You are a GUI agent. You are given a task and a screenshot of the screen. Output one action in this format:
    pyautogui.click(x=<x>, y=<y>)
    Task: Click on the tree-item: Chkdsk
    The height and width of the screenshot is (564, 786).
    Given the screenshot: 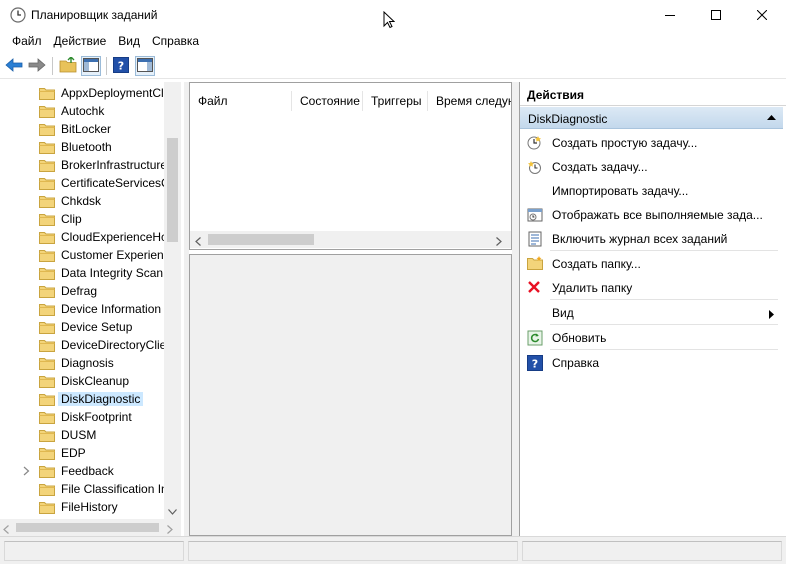 What is the action you would take?
    pyautogui.click(x=82, y=201)
    